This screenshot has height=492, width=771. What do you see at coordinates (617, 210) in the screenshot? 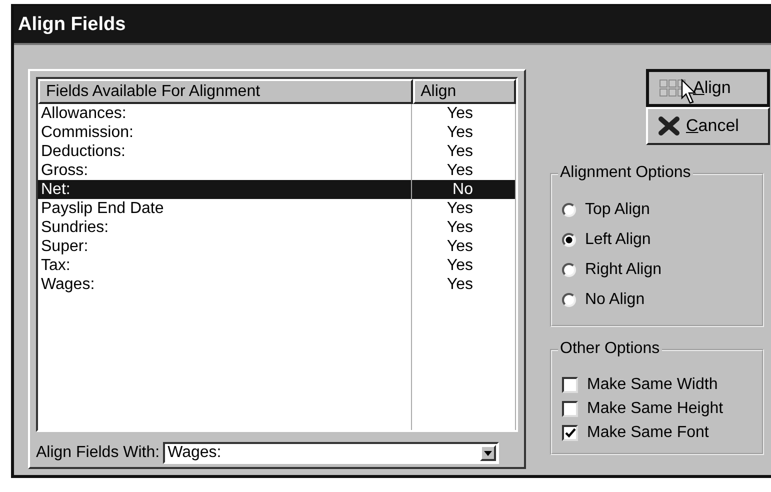
I see `option-label: Top Align` at bounding box center [617, 210].